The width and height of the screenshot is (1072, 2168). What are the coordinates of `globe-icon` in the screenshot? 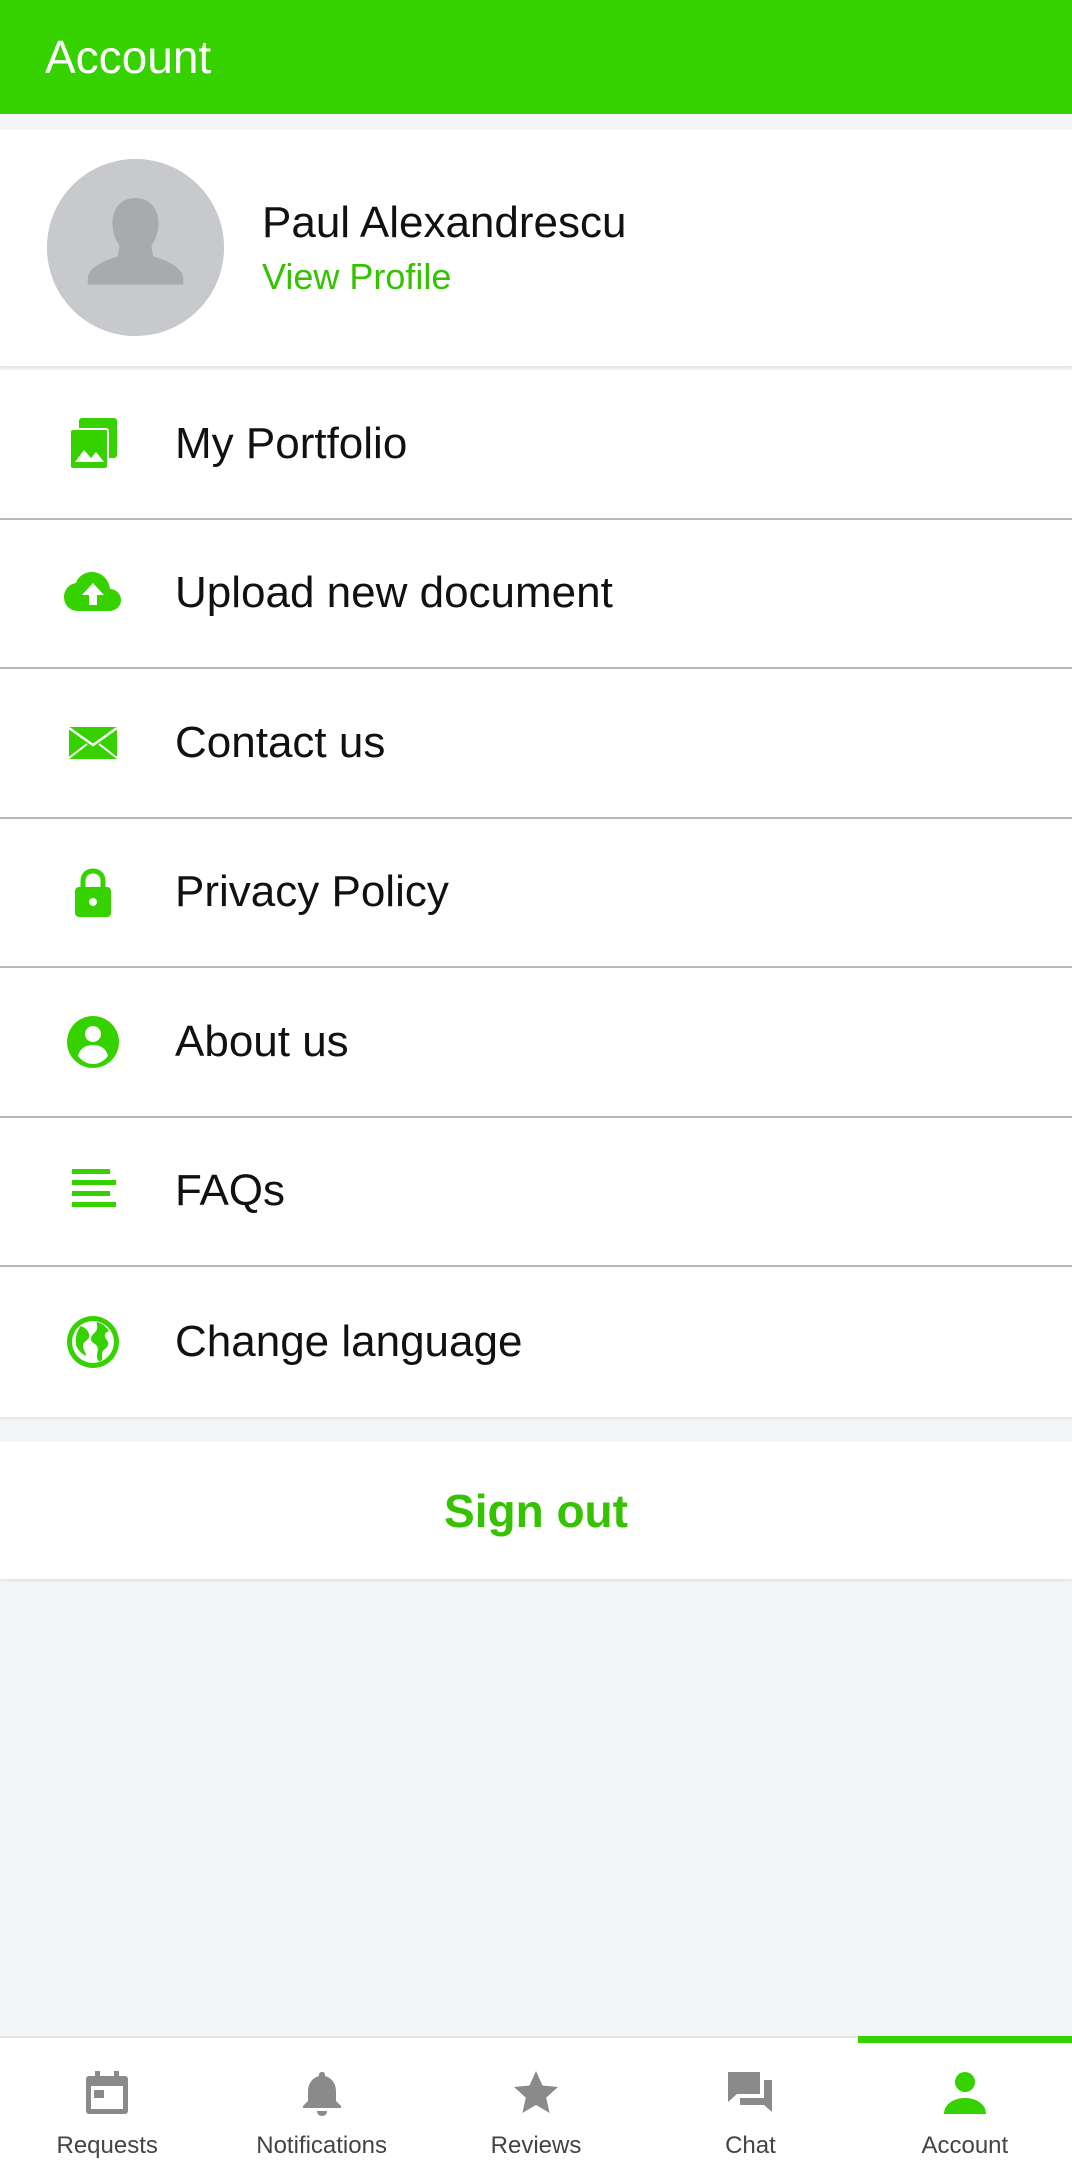 It's located at (93, 1342).